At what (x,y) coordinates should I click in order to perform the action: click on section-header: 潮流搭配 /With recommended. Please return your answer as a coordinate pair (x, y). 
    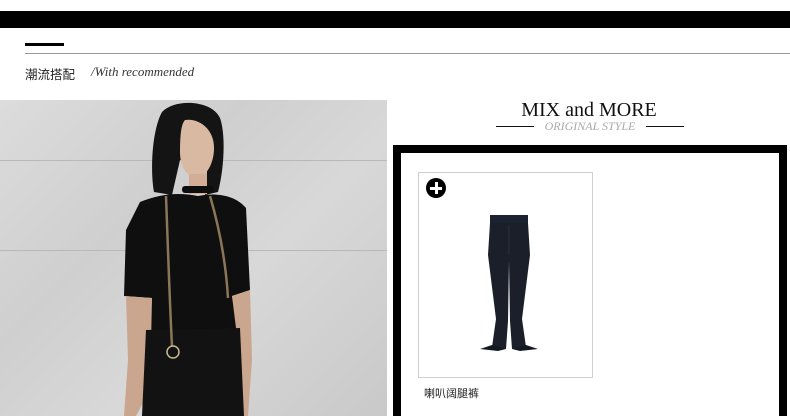
    Looking at the image, I should click on (407, 63).